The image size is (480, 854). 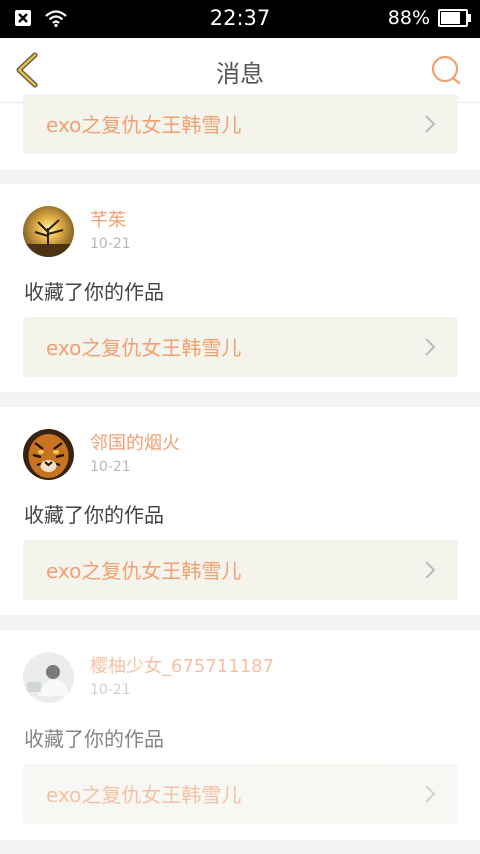 I want to click on status-bar: 22:37 88%, so click(x=240, y=19).